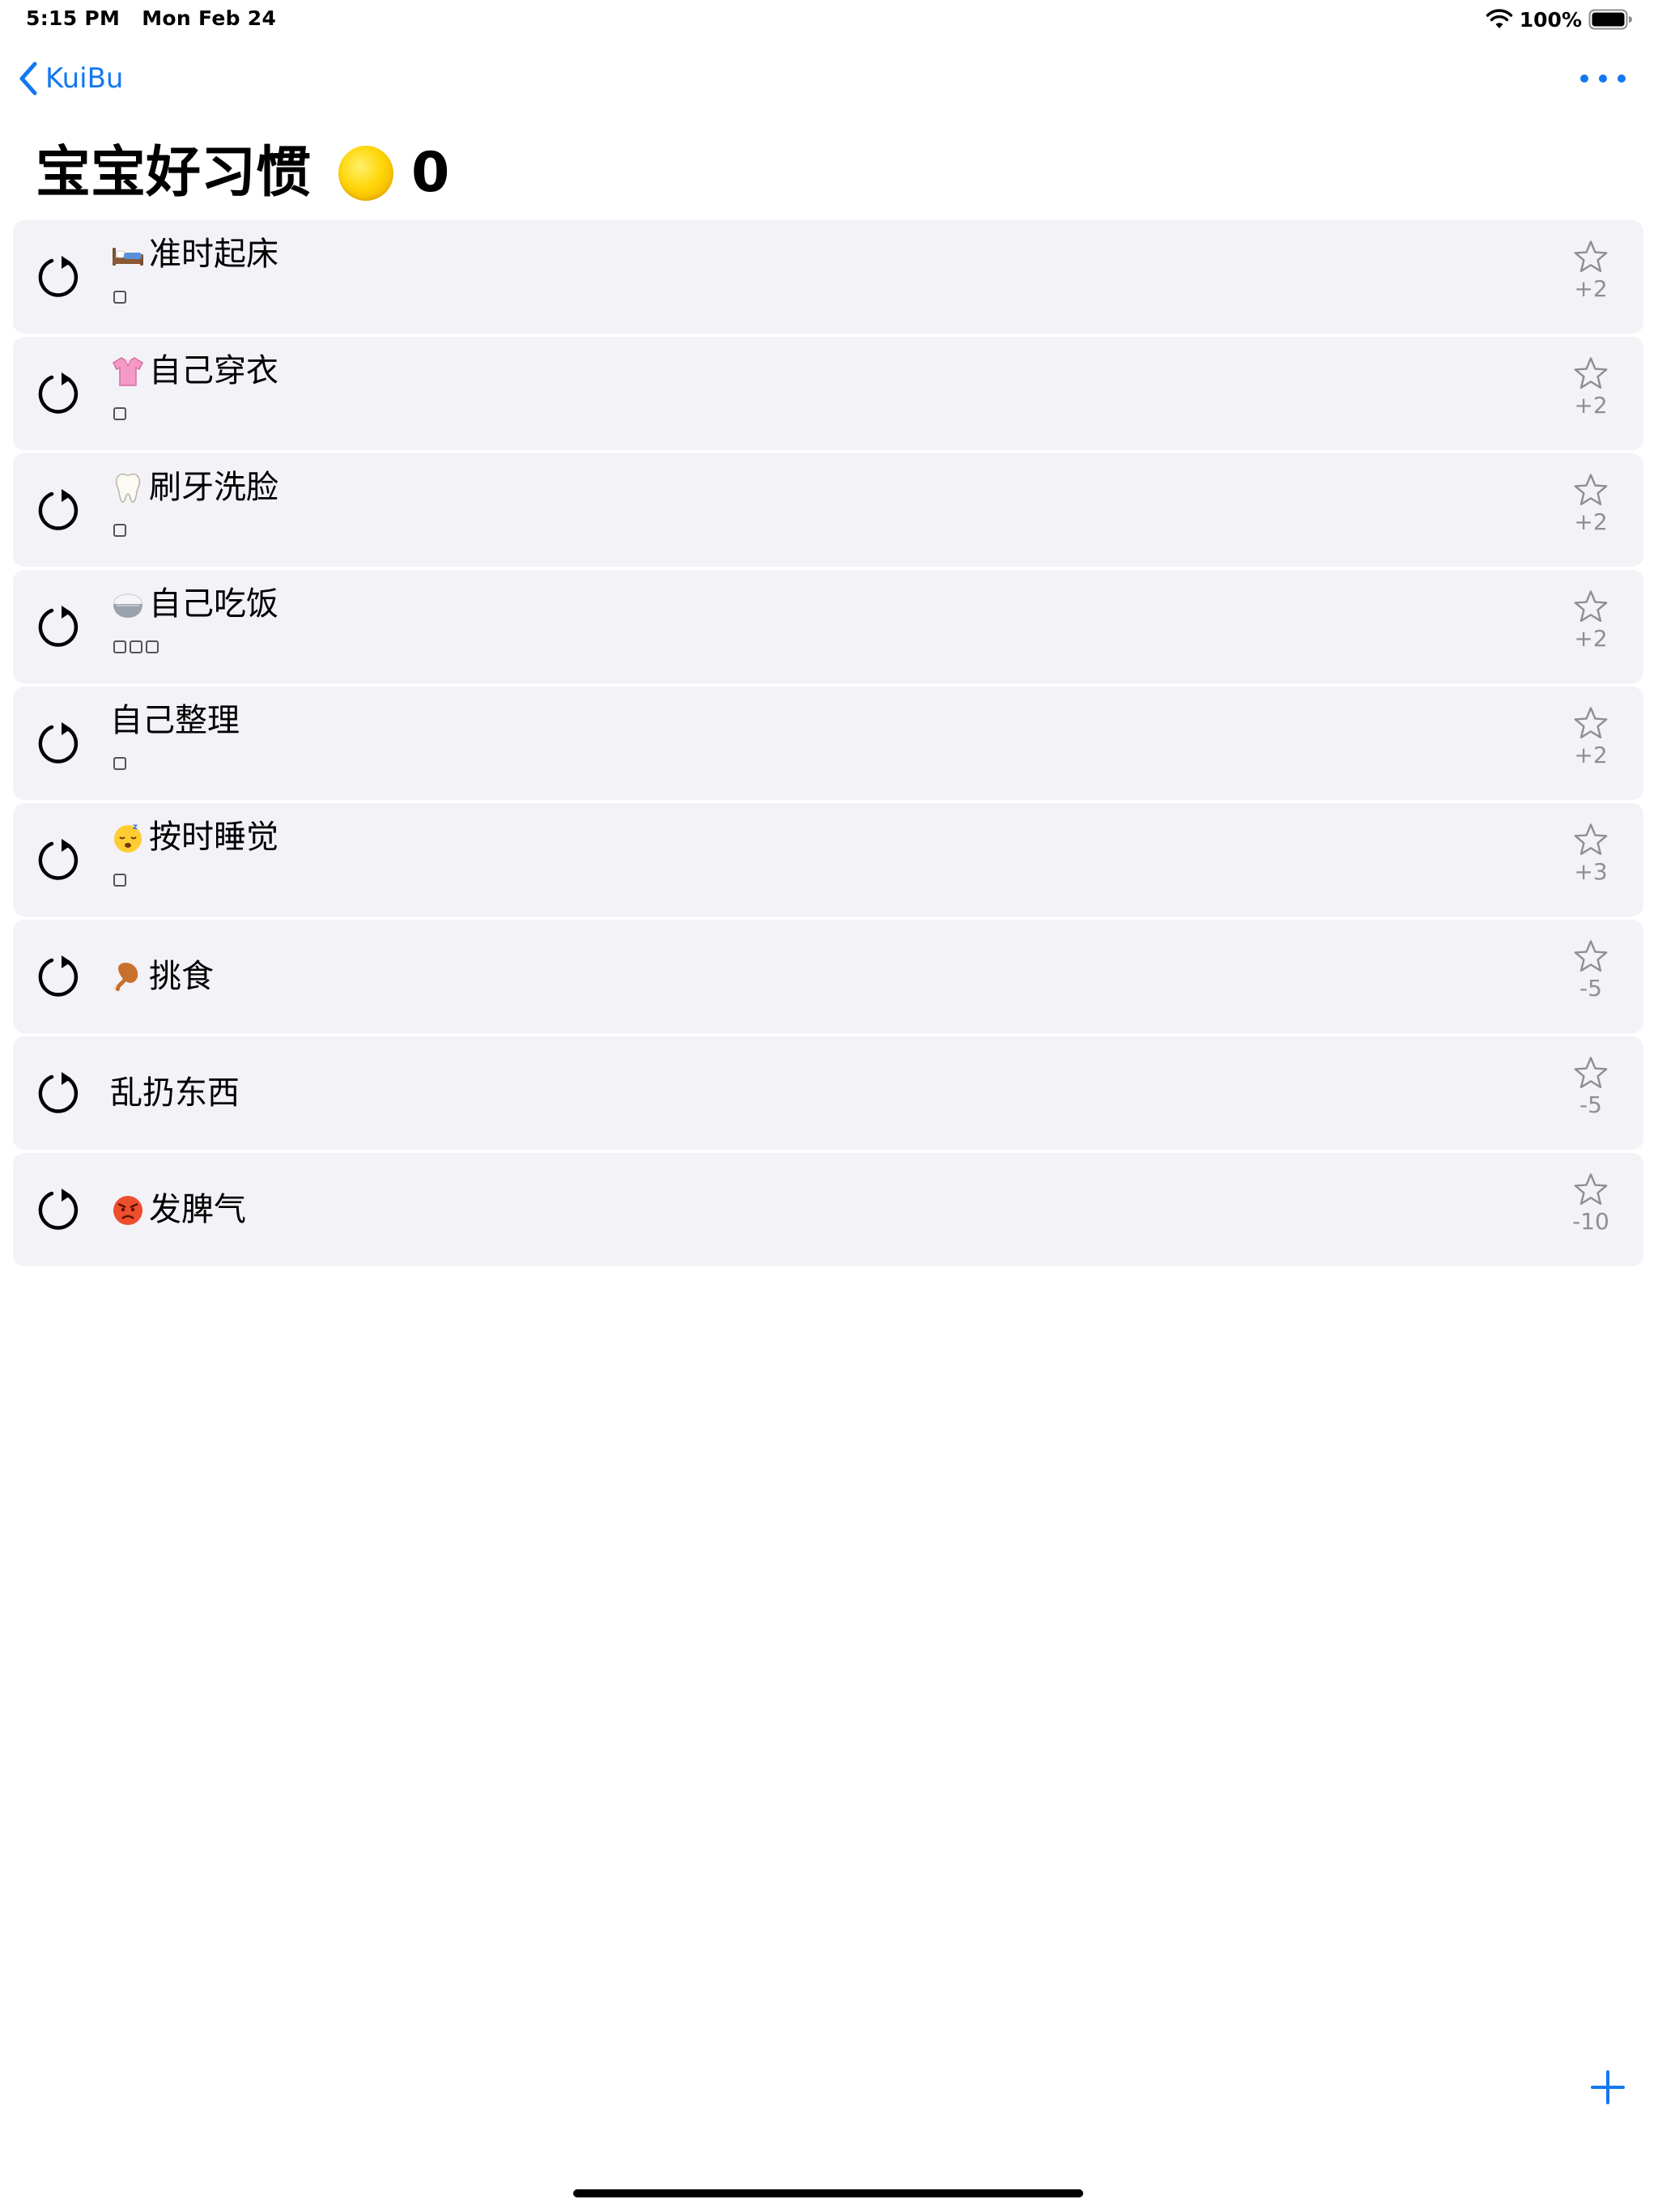 Image resolution: width=1658 pixels, height=2212 pixels. I want to click on wifi-icon, so click(1499, 19).